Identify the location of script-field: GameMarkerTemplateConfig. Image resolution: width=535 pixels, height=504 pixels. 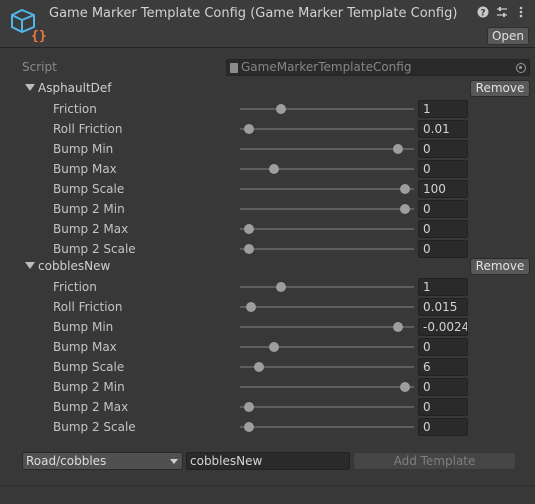
(378, 67).